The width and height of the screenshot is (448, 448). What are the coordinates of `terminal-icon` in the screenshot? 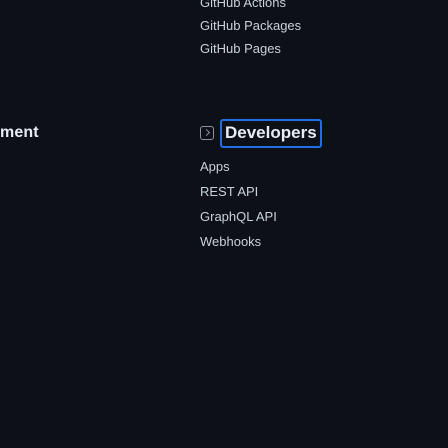 It's located at (207, 133).